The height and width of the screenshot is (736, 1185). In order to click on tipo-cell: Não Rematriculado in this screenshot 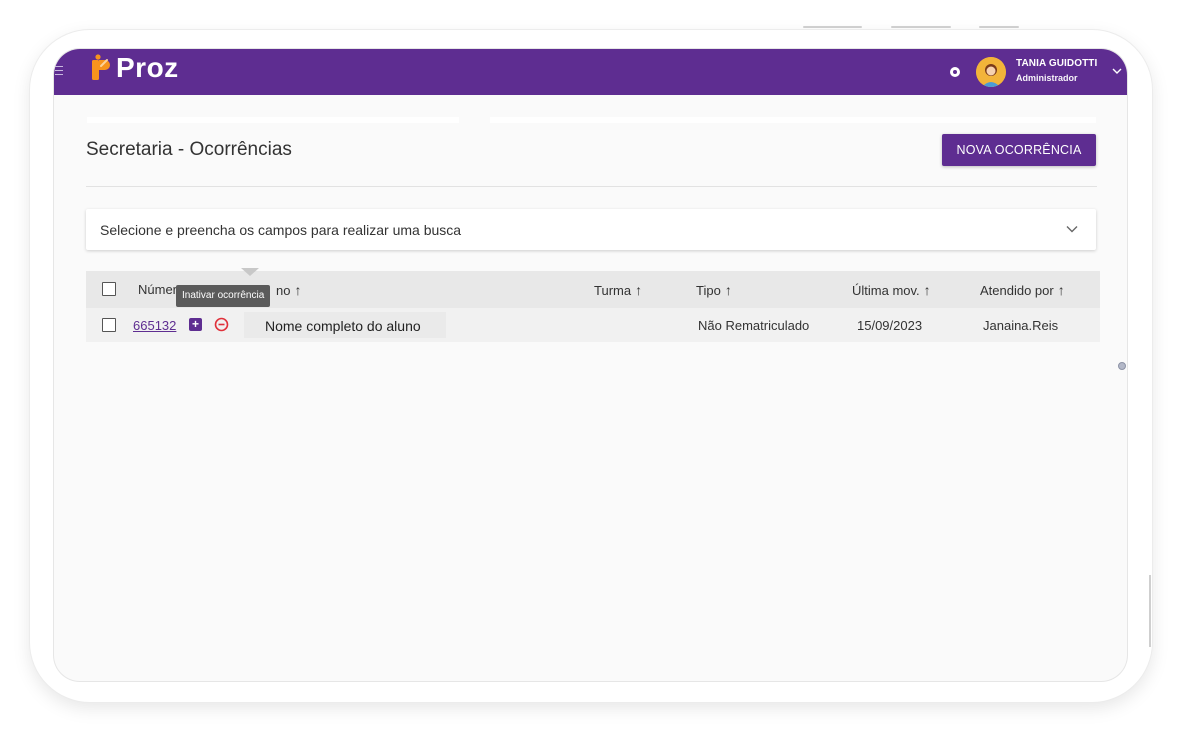, I will do `click(754, 325)`.